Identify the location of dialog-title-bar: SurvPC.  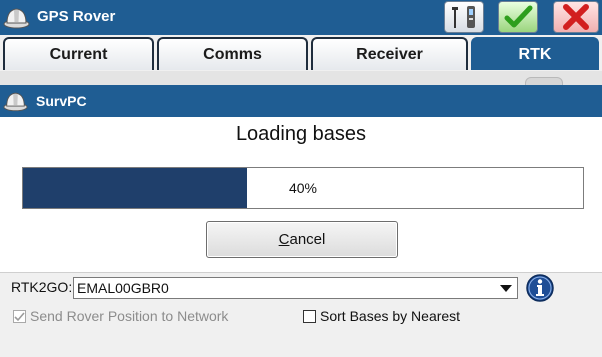
(301, 101).